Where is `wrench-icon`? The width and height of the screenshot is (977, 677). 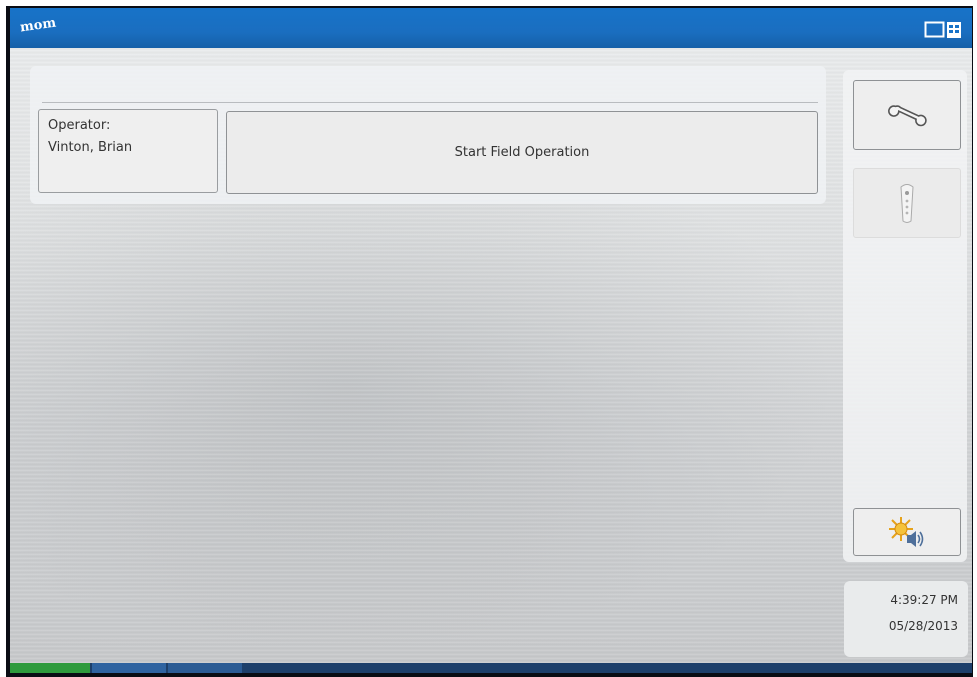 wrench-icon is located at coordinates (907, 116).